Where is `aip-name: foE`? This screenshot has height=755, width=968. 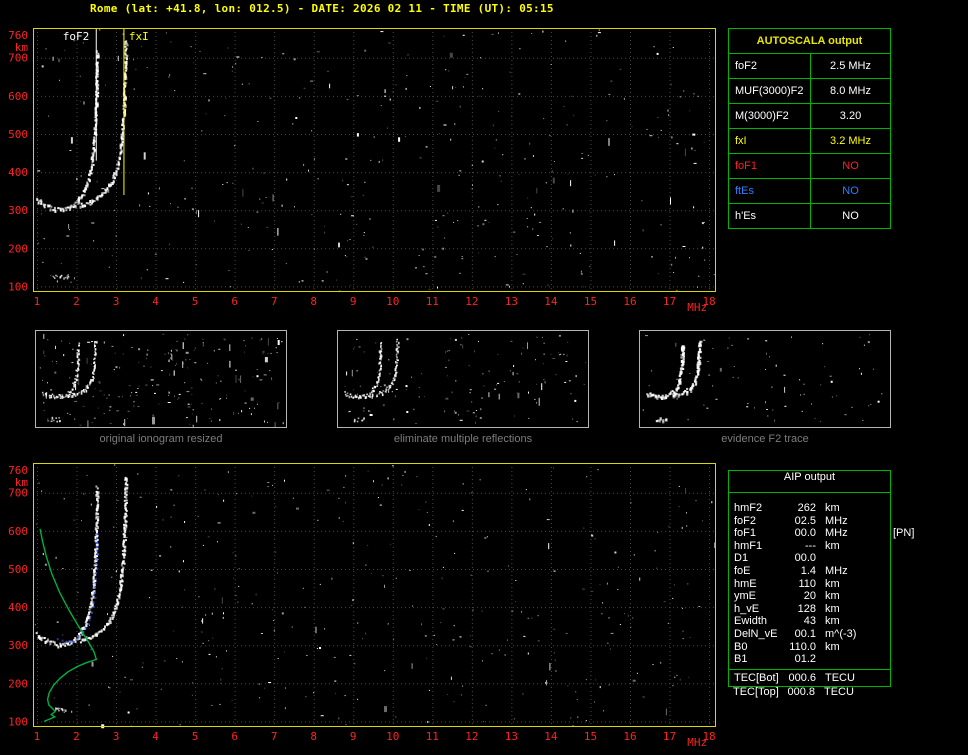 aip-name: foE is located at coordinates (742, 570).